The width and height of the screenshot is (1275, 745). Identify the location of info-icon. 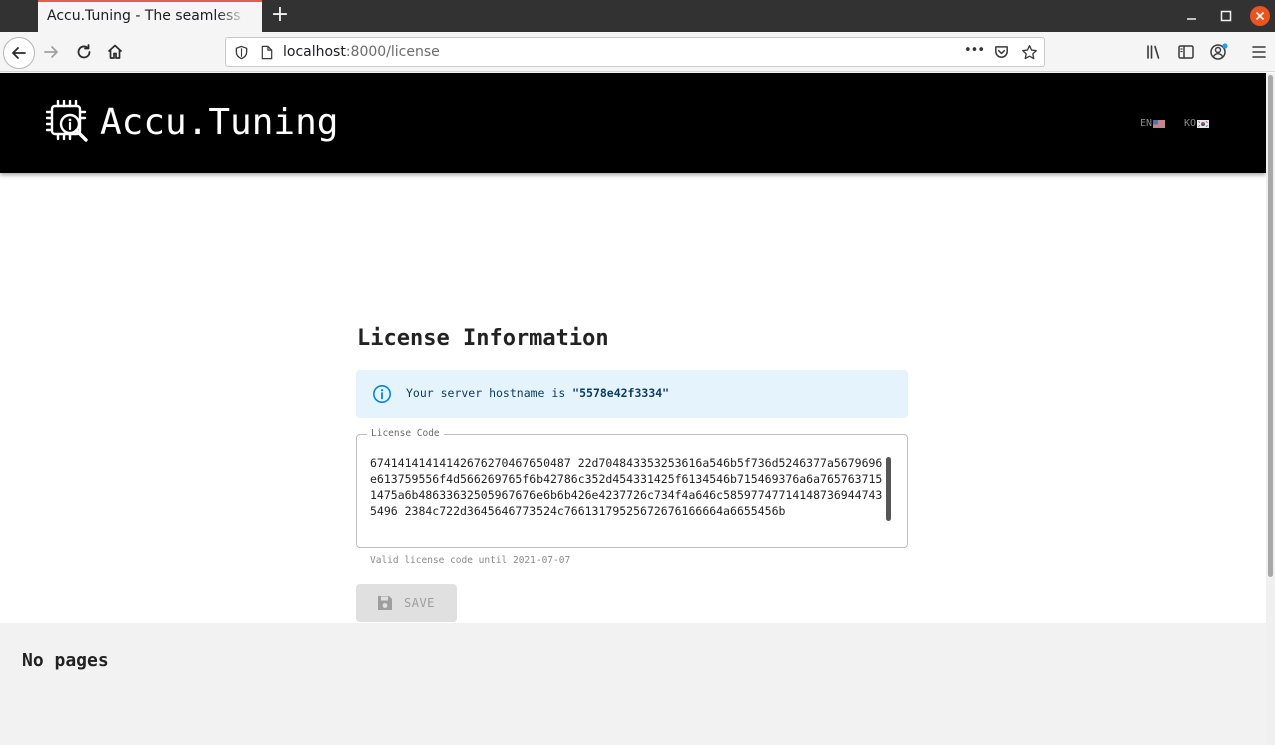
(382, 394).